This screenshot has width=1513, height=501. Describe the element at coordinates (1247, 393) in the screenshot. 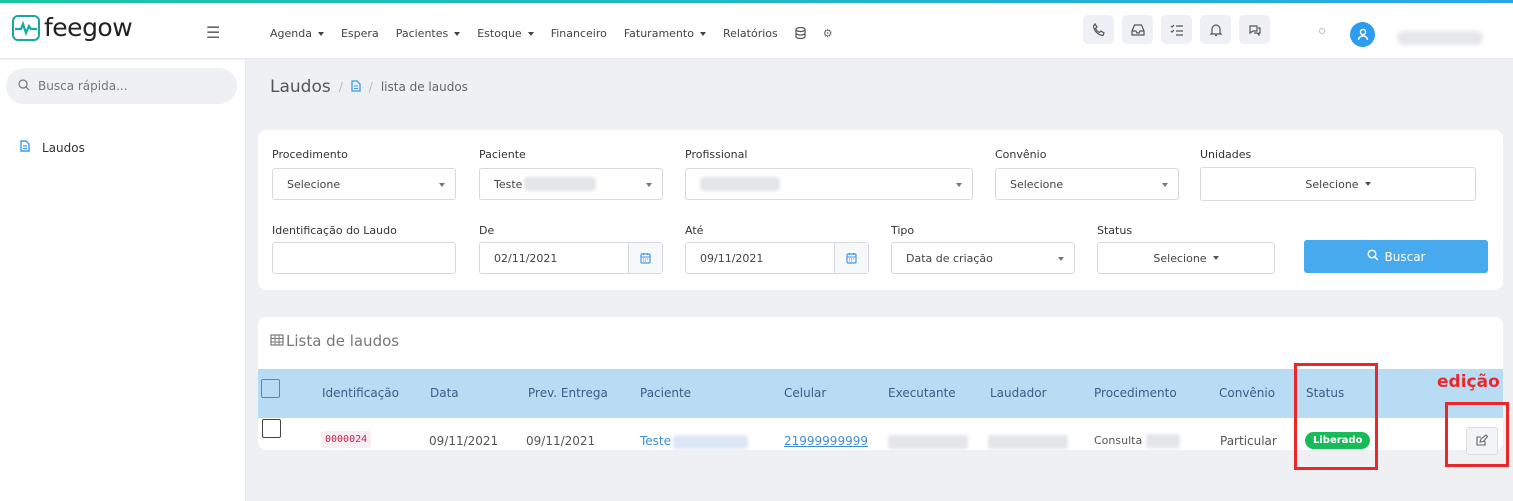

I see `col-convenio: Convênio` at that location.